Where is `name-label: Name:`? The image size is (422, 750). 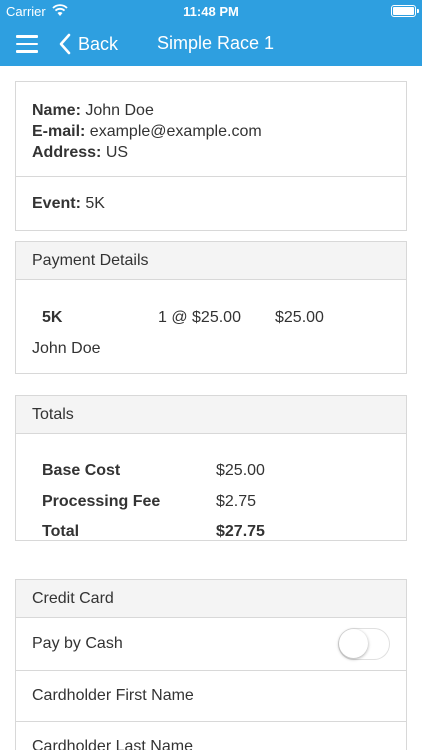
name-label: Name: is located at coordinates (56, 110).